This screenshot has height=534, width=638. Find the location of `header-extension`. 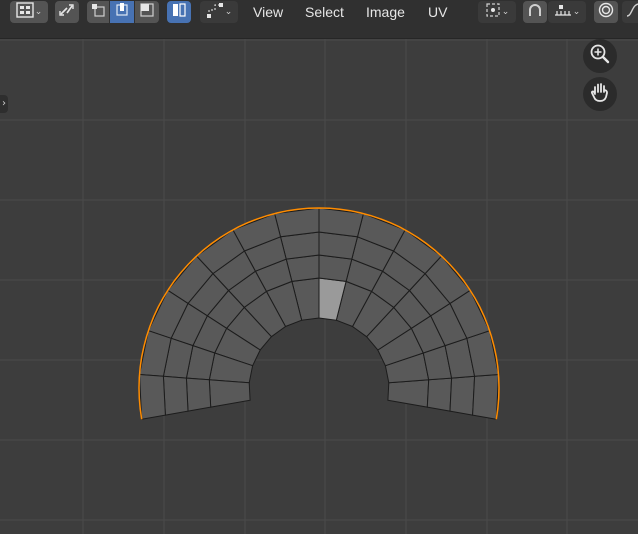

header-extension is located at coordinates (319, 32).